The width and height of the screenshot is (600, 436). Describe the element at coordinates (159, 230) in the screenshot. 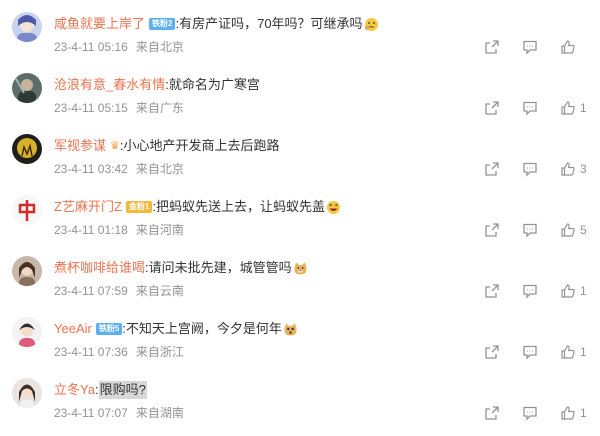

I see `location: 来自河南` at that location.